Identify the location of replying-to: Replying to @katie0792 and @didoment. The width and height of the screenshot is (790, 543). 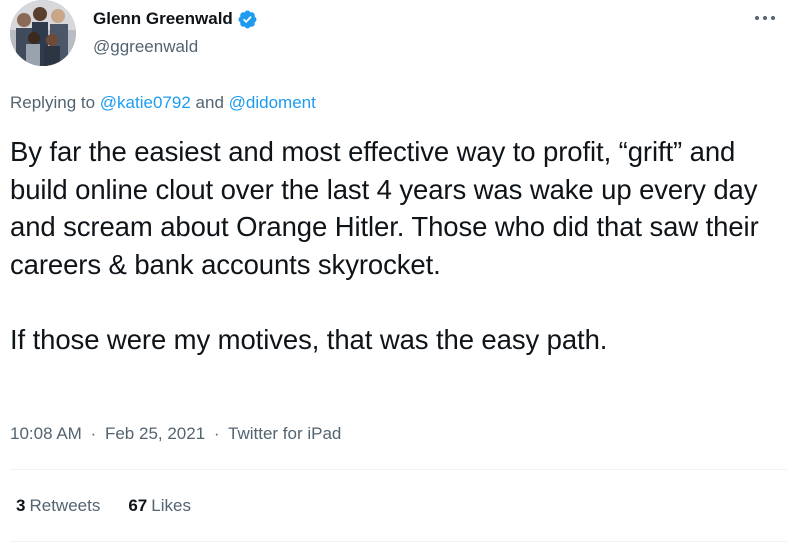
(163, 103).